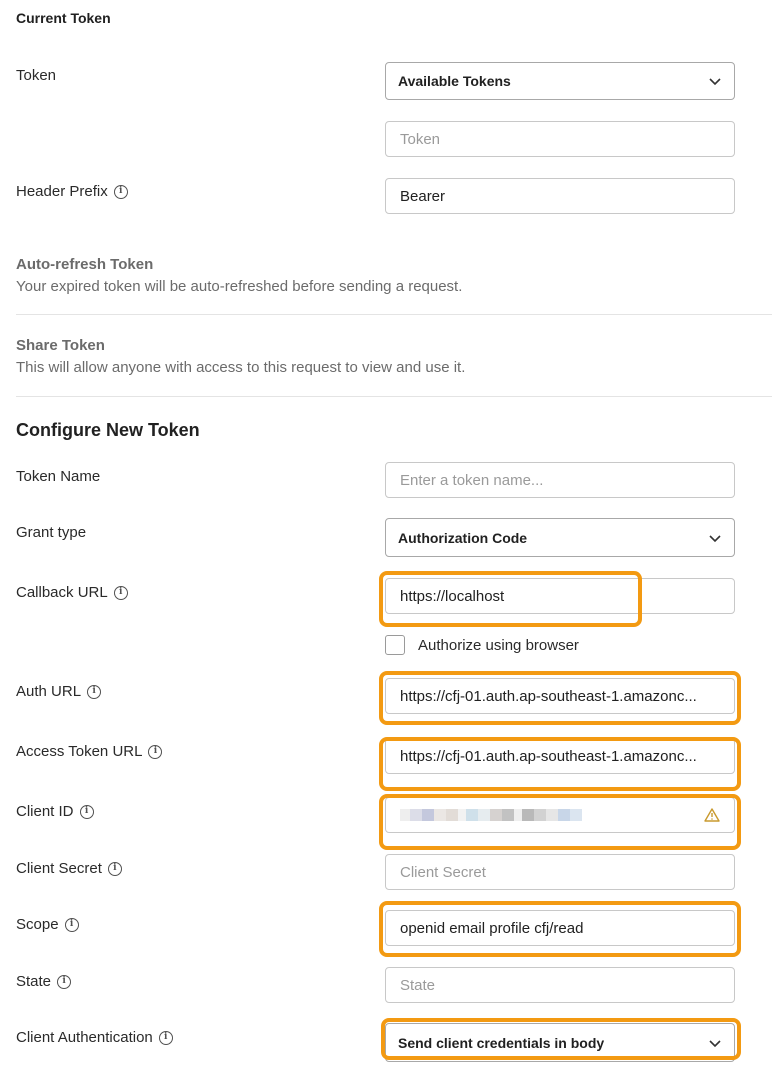 This screenshot has height=1077, width=772. Describe the element at coordinates (49, 691) in the screenshot. I see `auth-url-label-text: Auth URL` at that location.